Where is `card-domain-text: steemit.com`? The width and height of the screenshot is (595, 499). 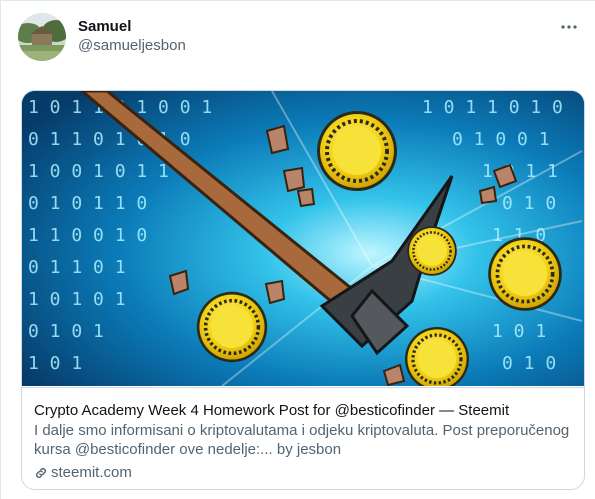
card-domain-text: steemit.com is located at coordinates (91, 472).